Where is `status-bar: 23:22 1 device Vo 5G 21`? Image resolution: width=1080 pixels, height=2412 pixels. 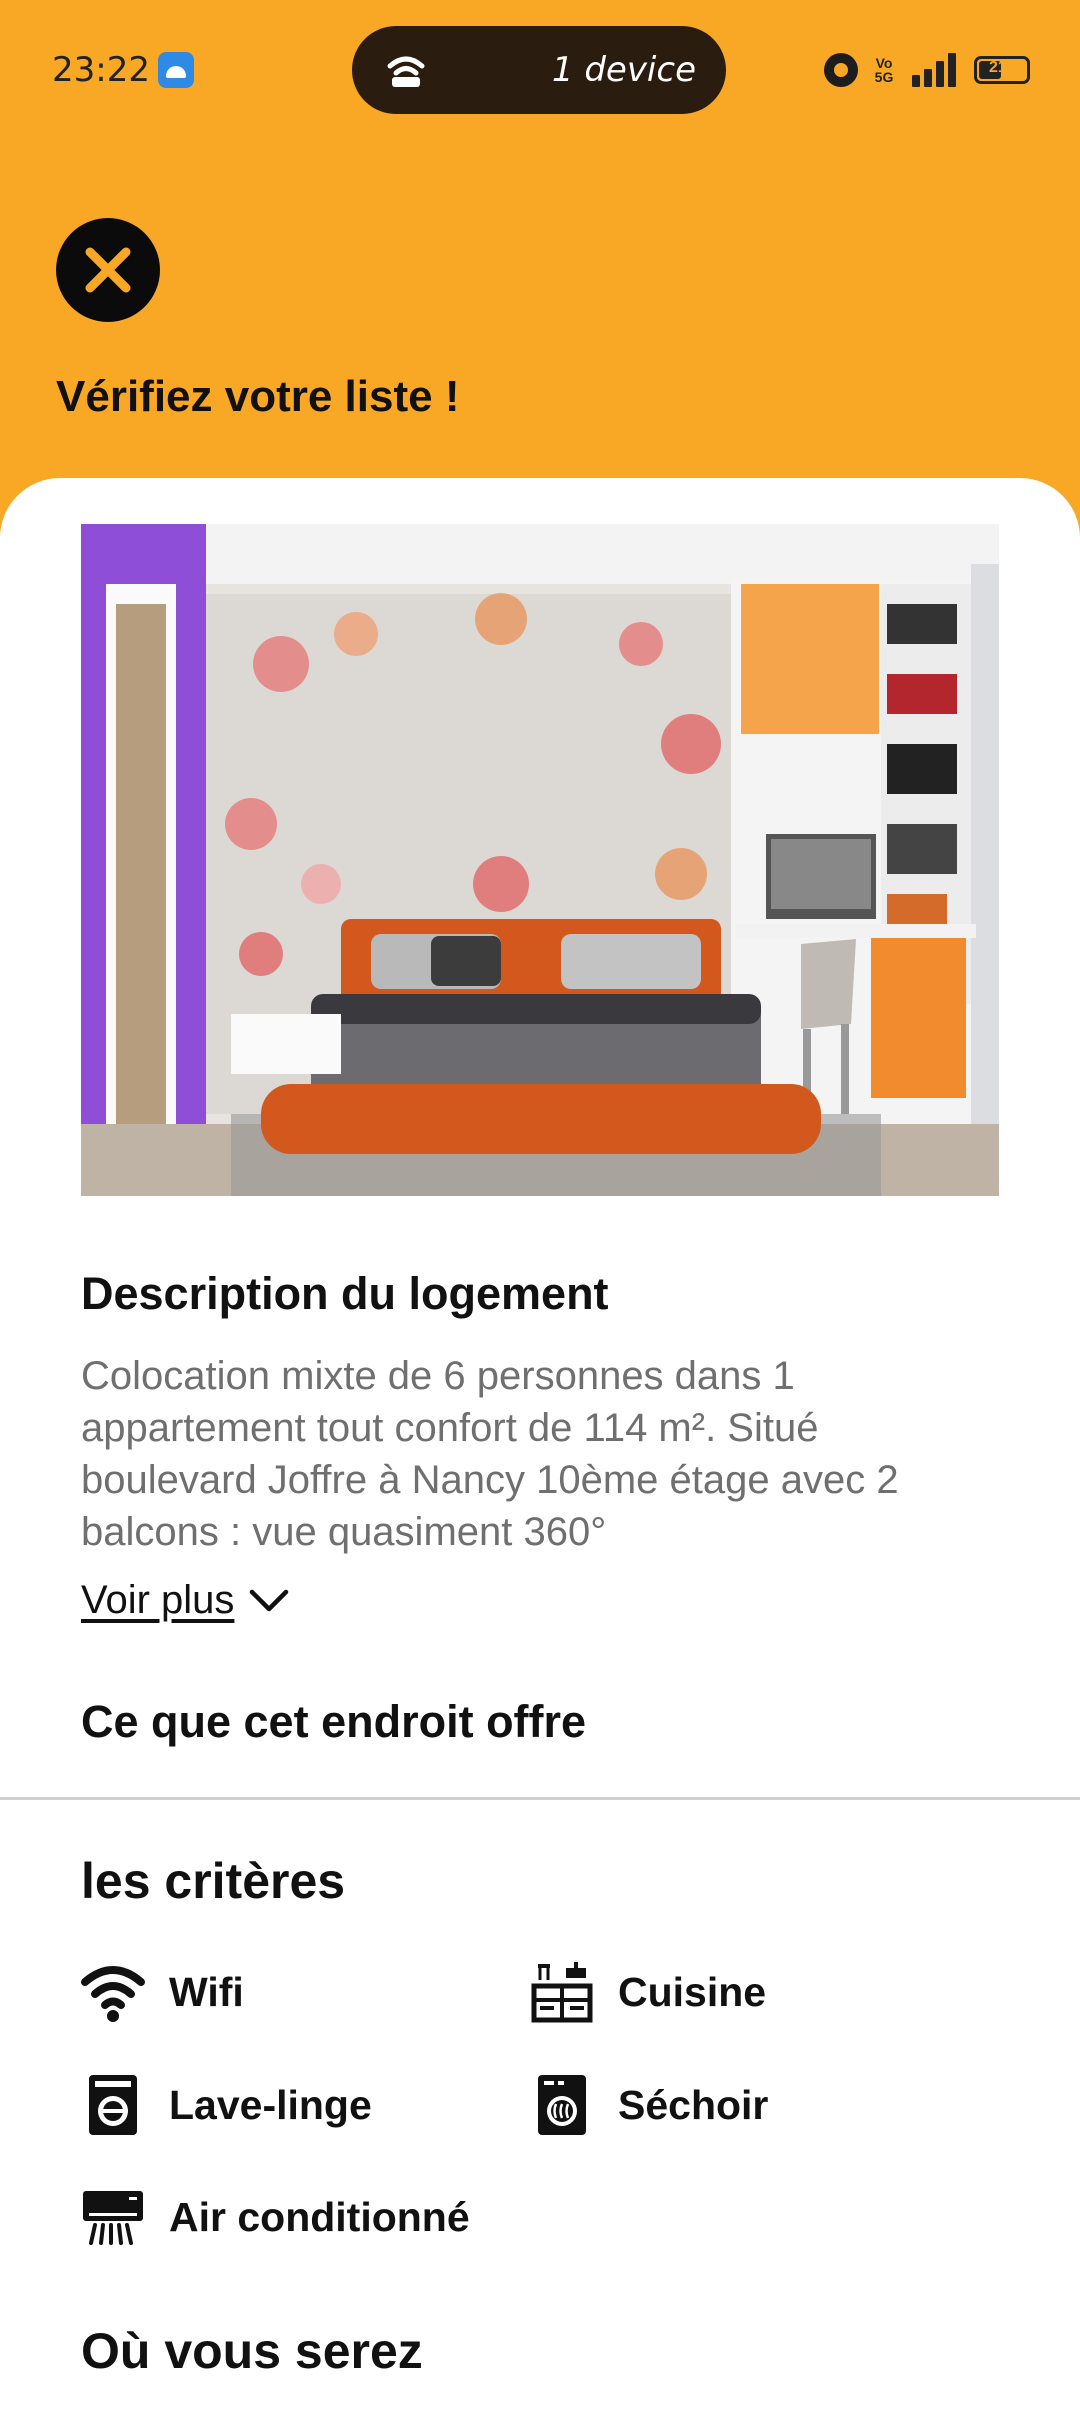 status-bar: 23:22 1 device Vo 5G 21 is located at coordinates (540, 70).